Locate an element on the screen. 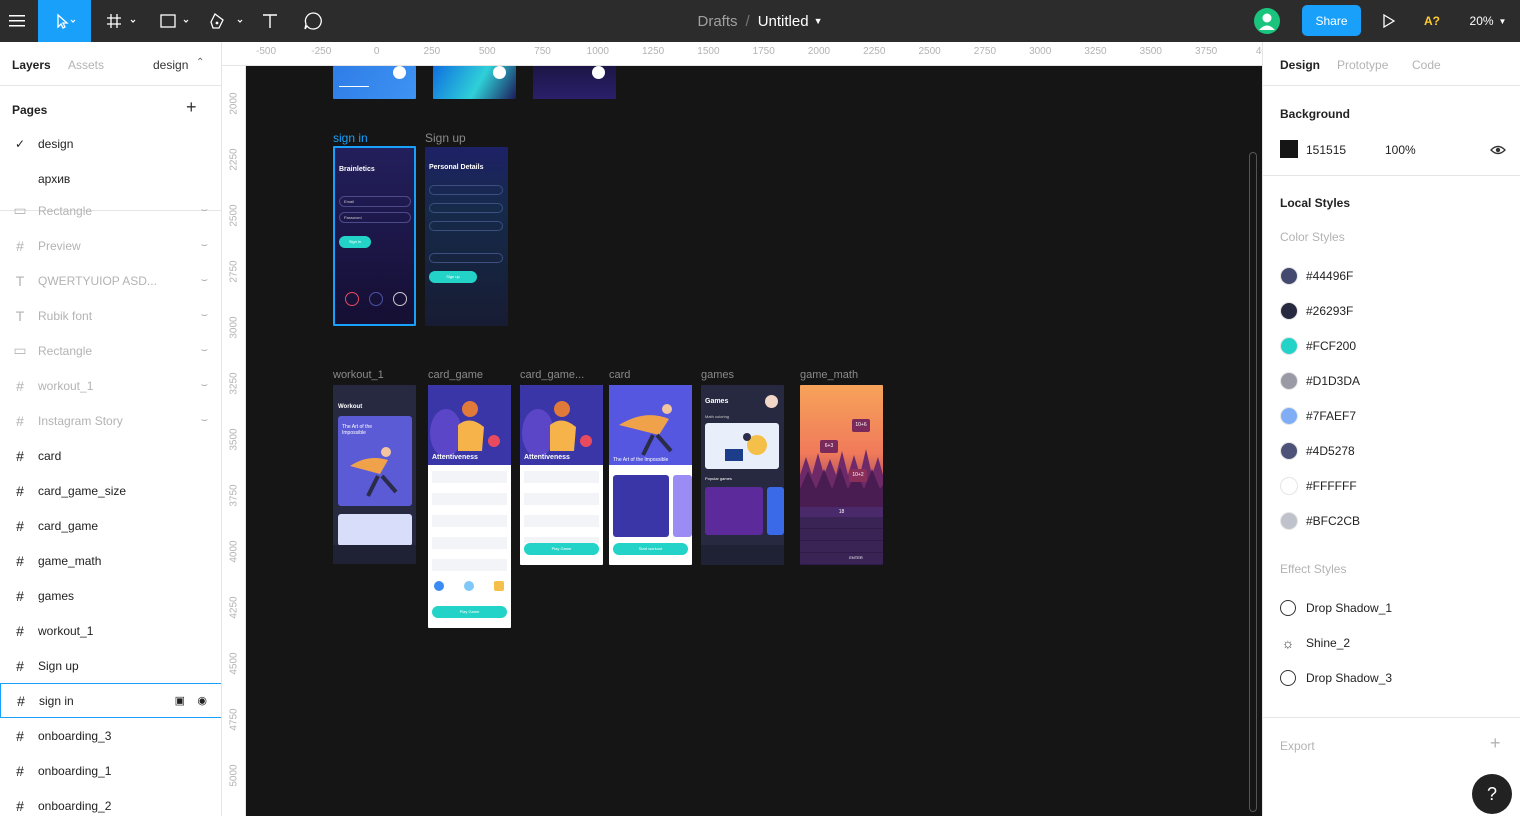  frame-label-card-game: card_game is located at coordinates (455, 375).